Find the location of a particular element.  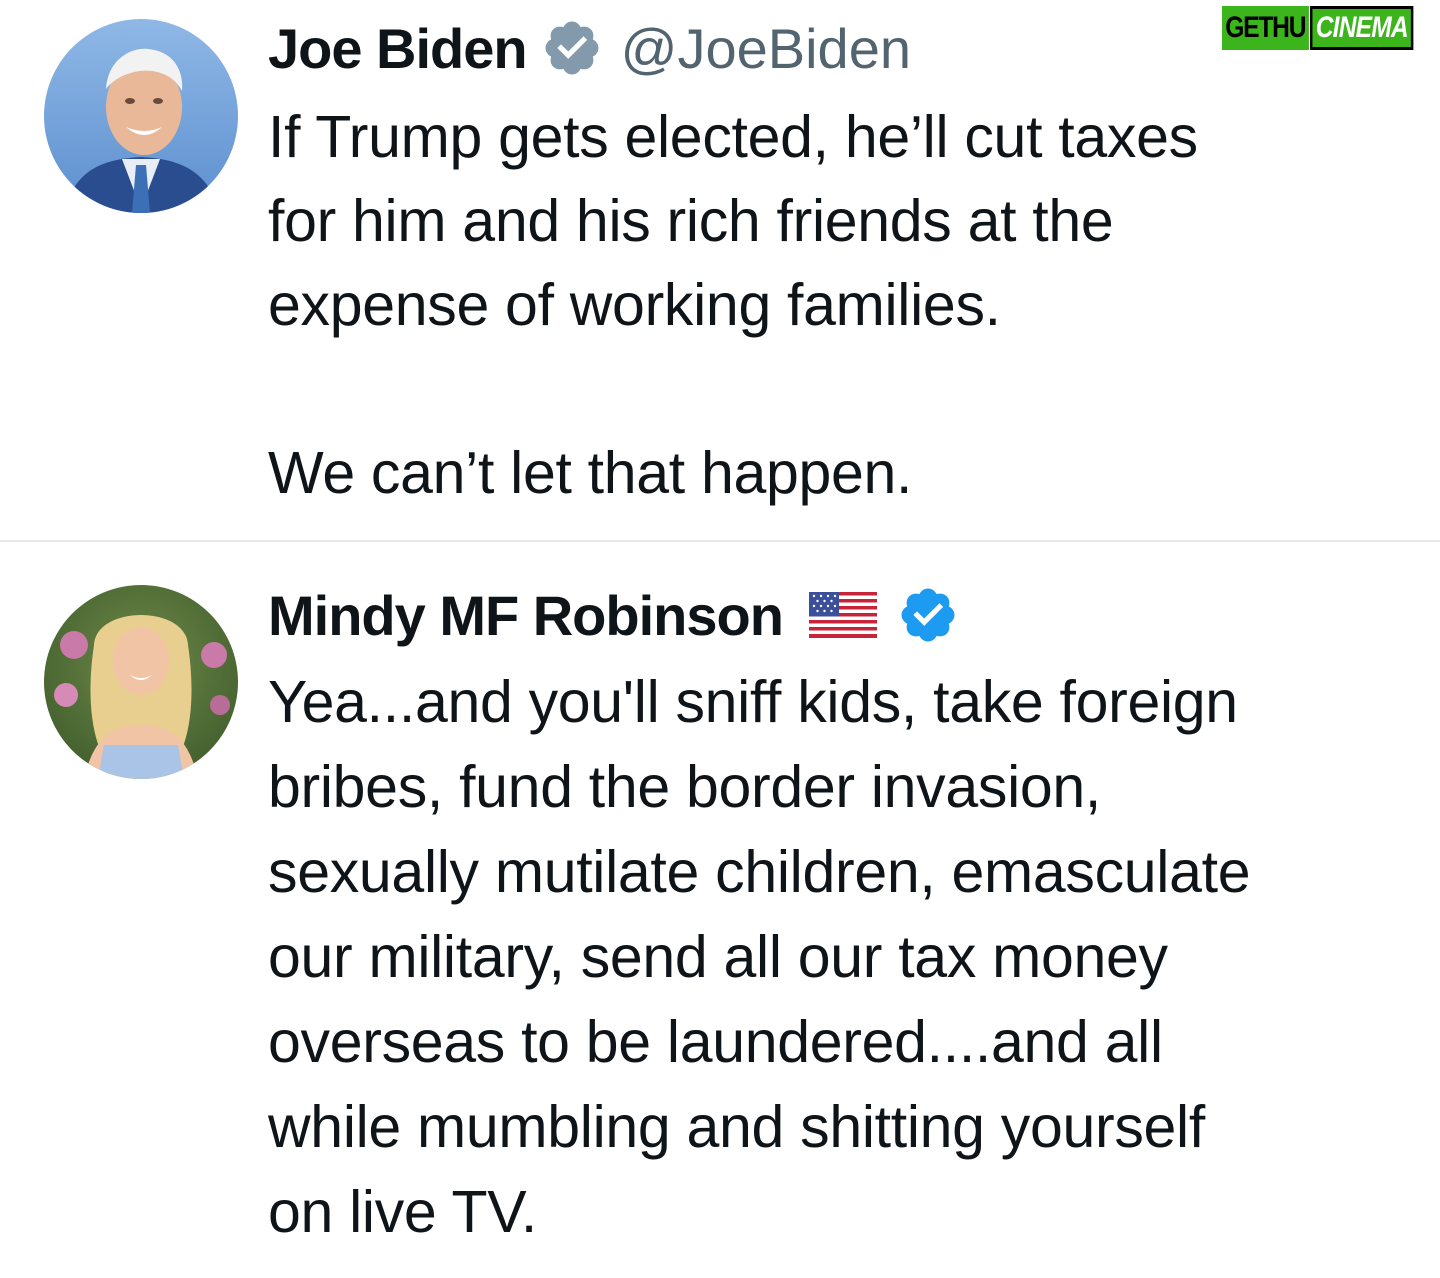

author-name: Joe Biden is located at coordinates (398, 48).